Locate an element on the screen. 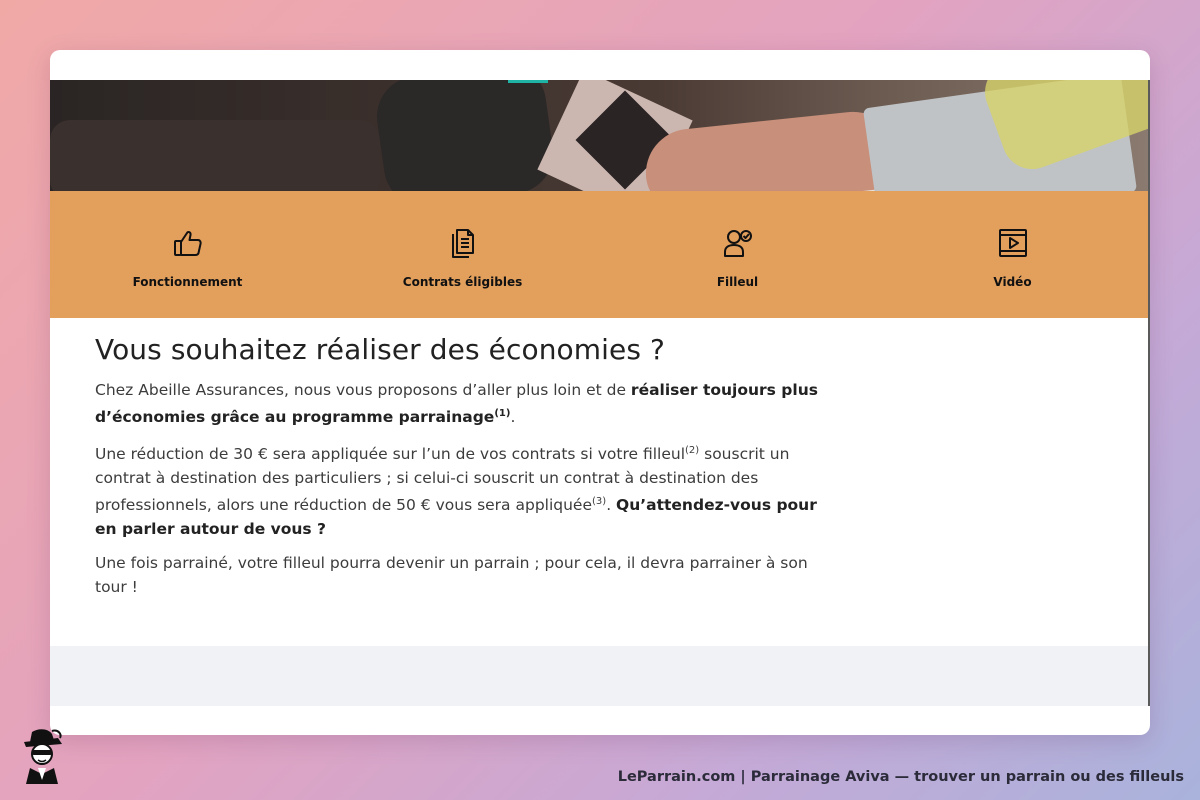  nav-item-contrats-eligibles: Contrats éligibles is located at coordinates (462, 254).